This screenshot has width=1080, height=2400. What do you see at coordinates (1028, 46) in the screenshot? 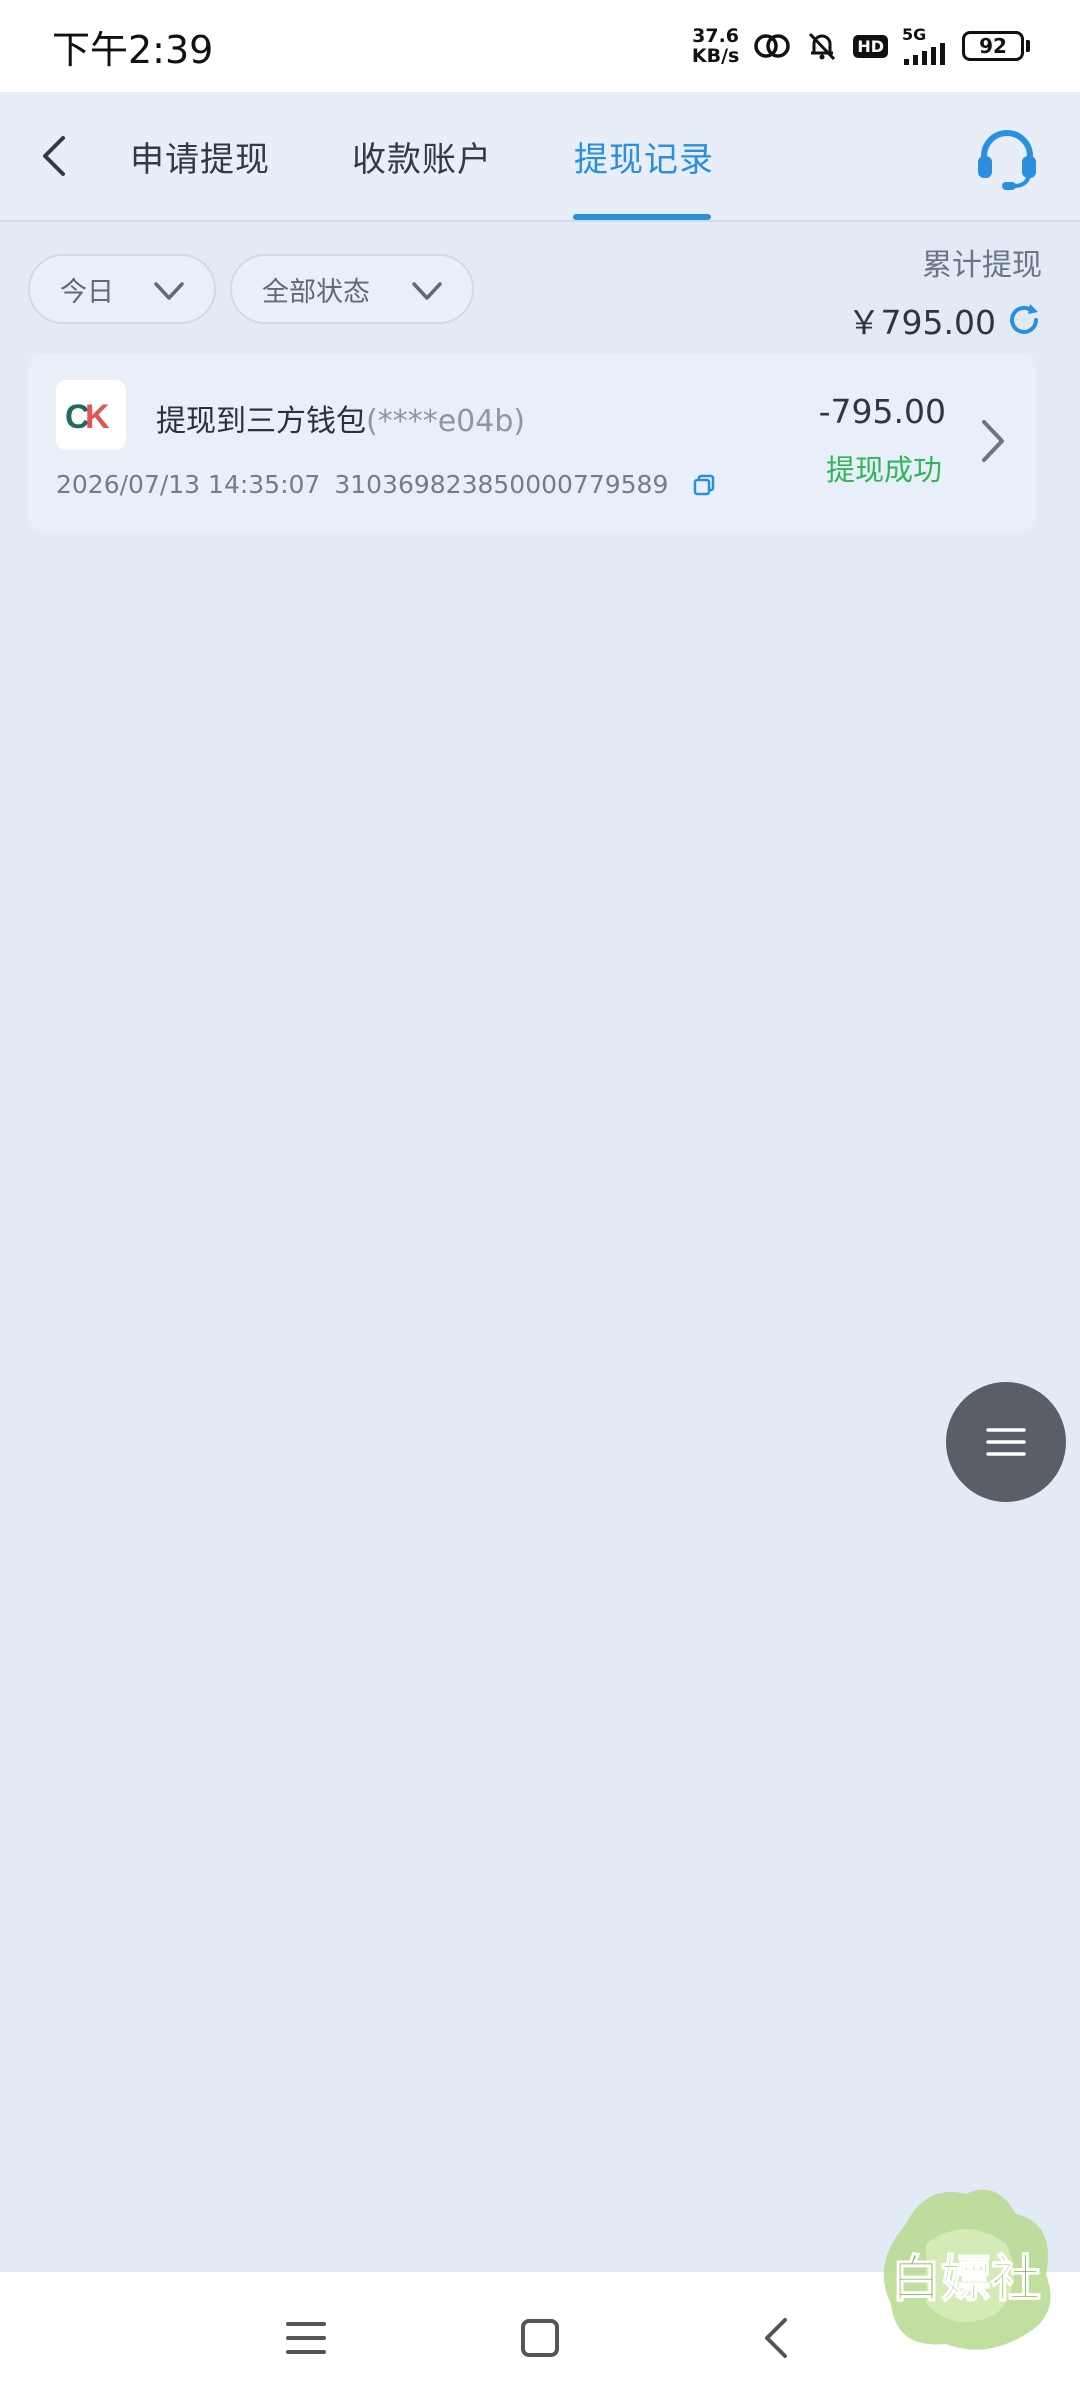
I see `battery-tip` at bounding box center [1028, 46].